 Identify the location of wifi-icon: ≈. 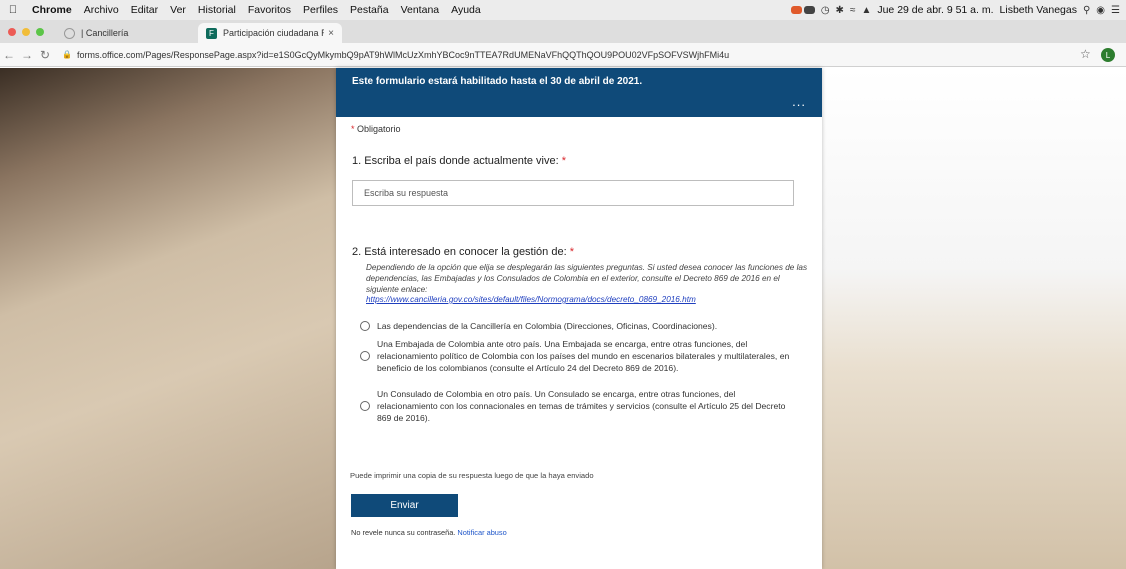
(853, 10).